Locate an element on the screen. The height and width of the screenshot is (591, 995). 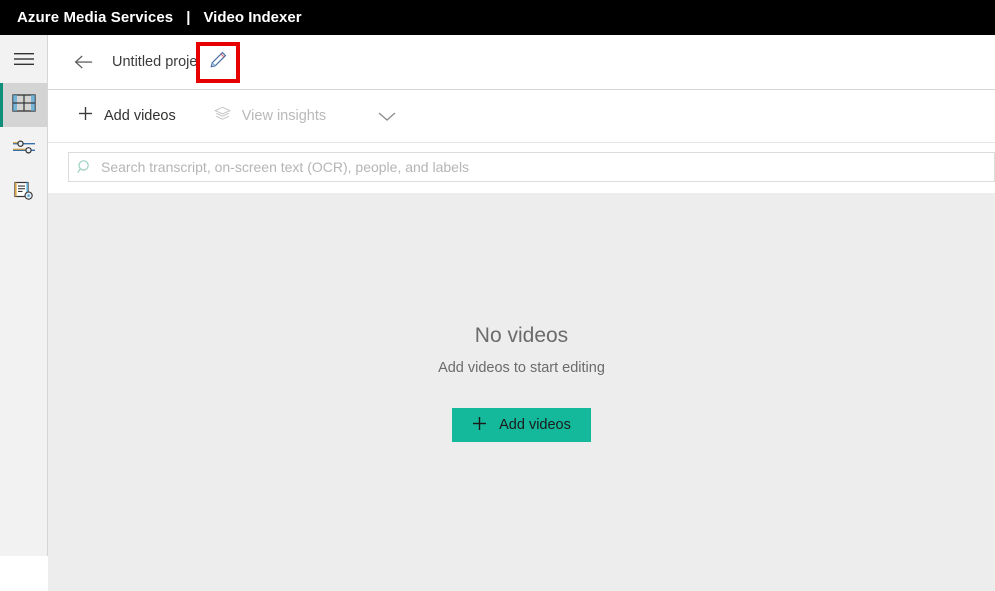
search-row is located at coordinates (521, 167).